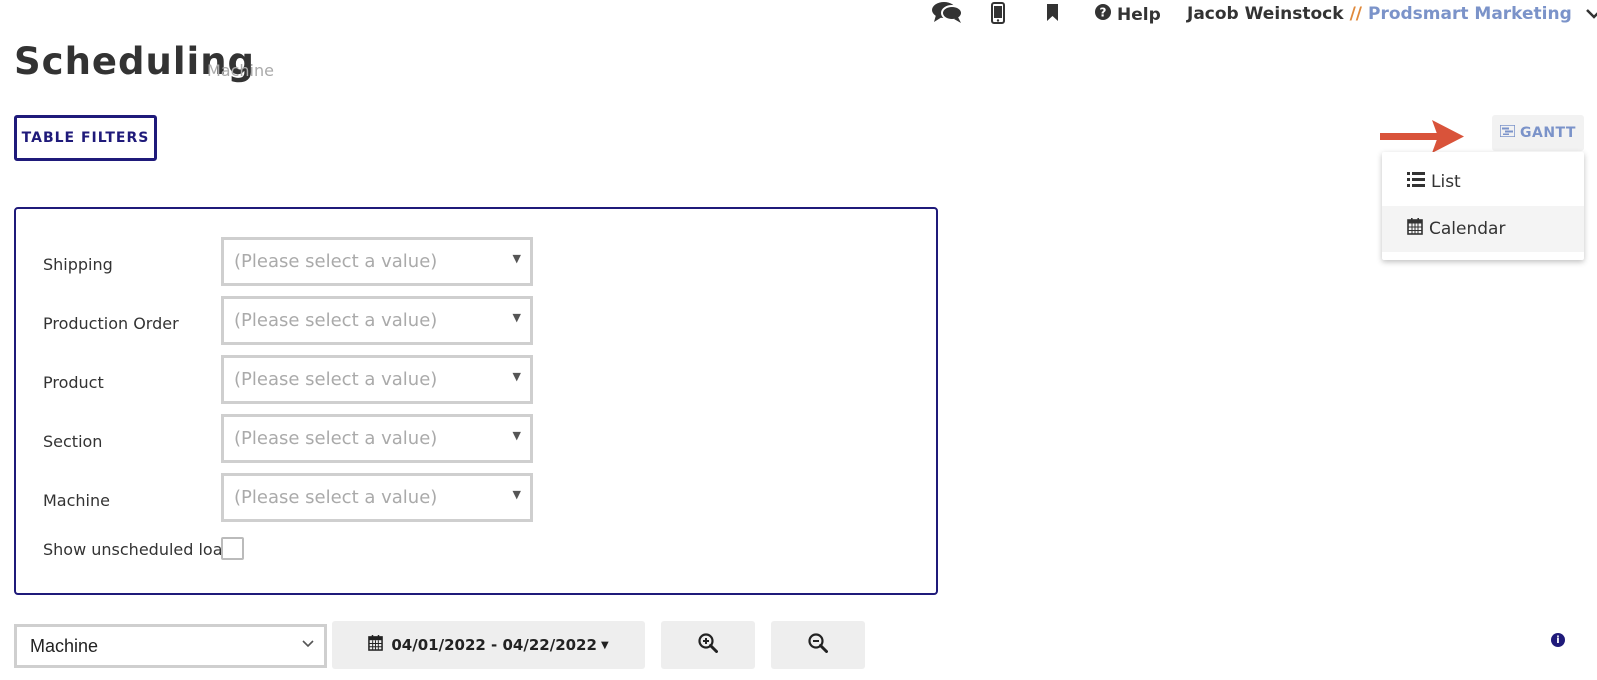 The image size is (1597, 680). I want to click on zoom-in-button, so click(708, 645).